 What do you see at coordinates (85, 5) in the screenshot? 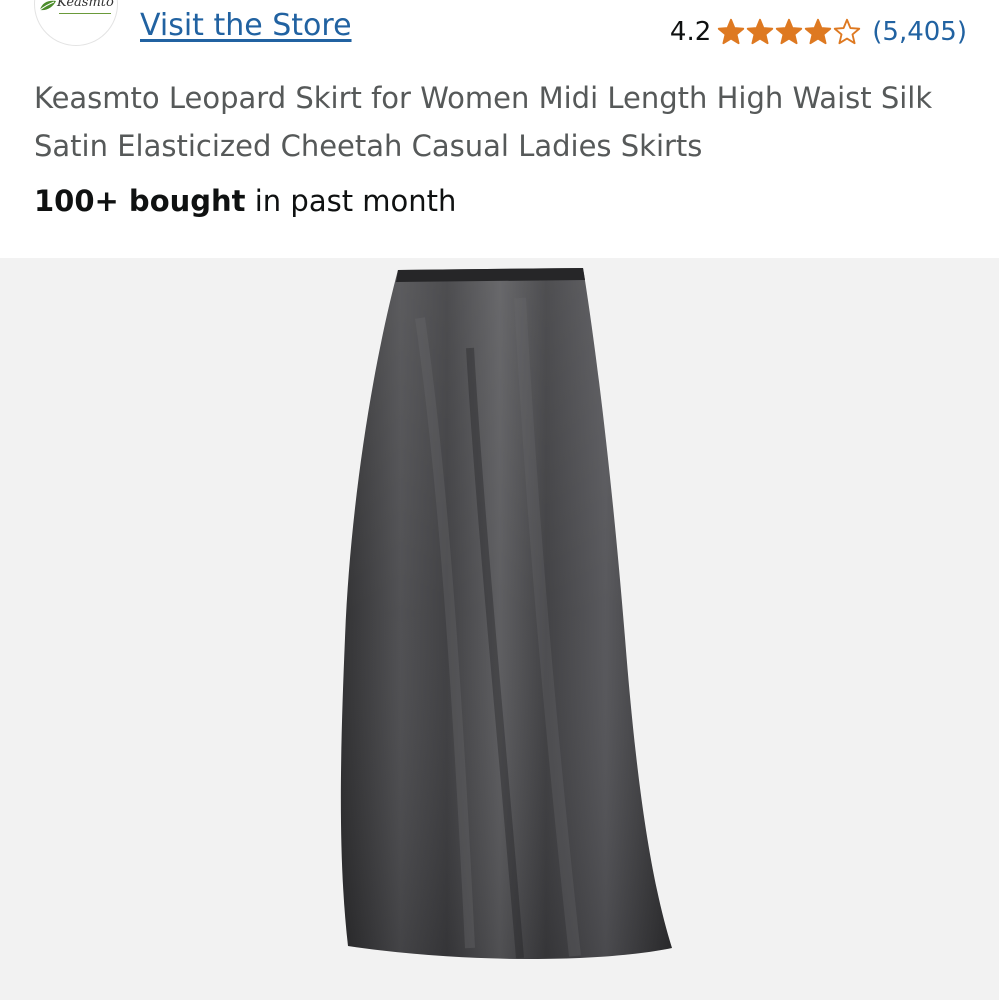
I see `store-logo-text: Keasmto` at bounding box center [85, 5].